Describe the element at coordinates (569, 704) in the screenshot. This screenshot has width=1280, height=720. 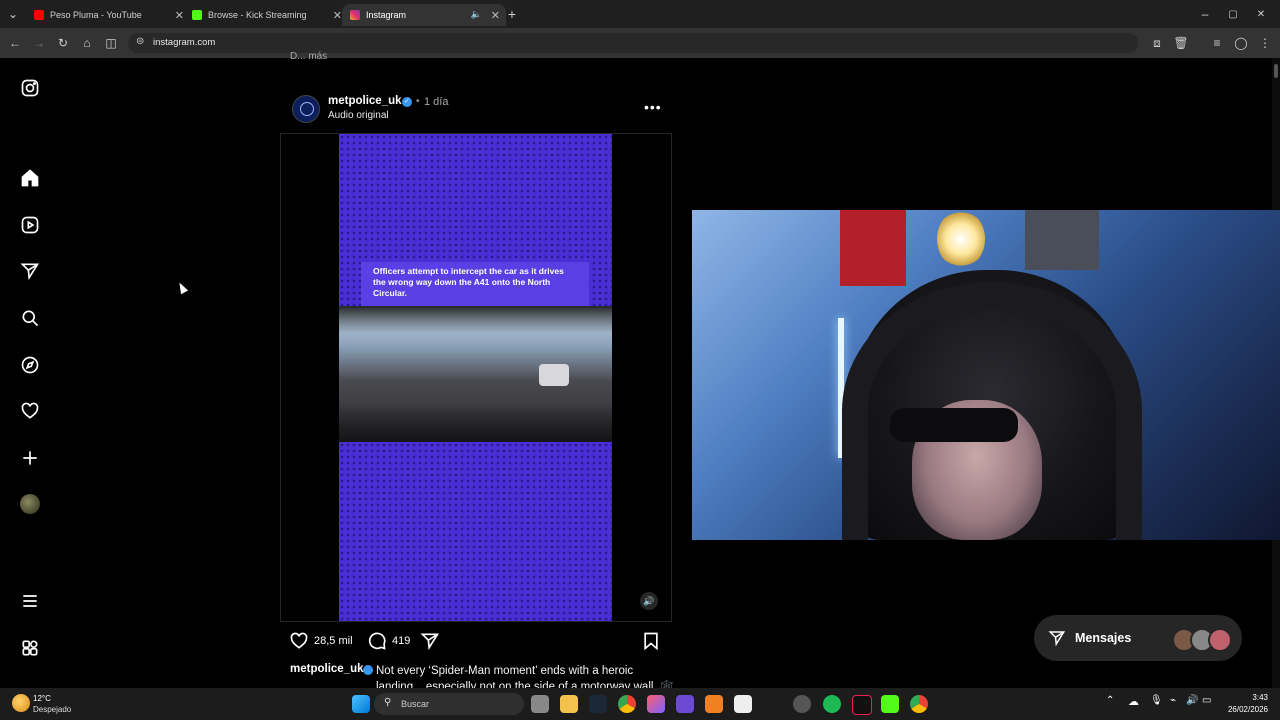
I see `file-explorer-icon` at that location.